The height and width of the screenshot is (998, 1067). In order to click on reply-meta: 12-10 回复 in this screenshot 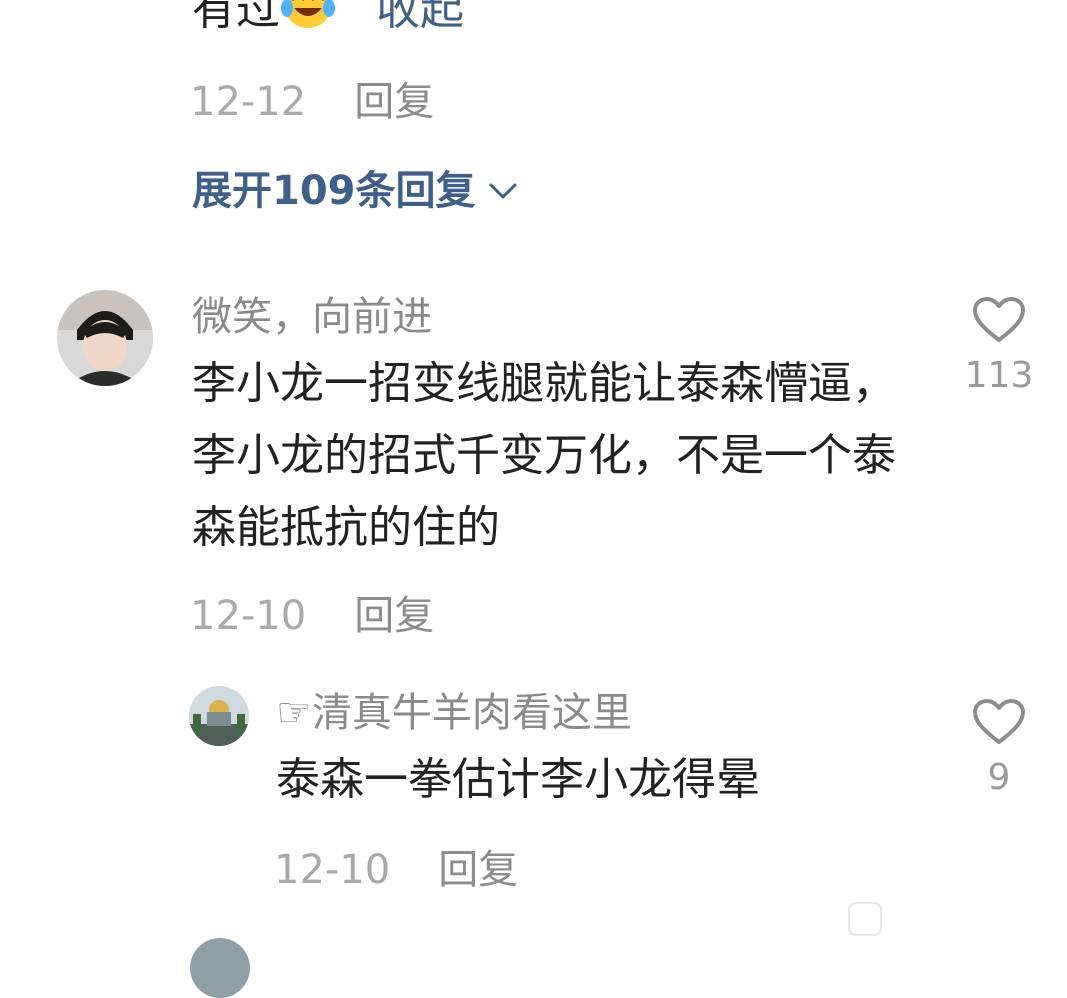, I will do `click(396, 870)`.